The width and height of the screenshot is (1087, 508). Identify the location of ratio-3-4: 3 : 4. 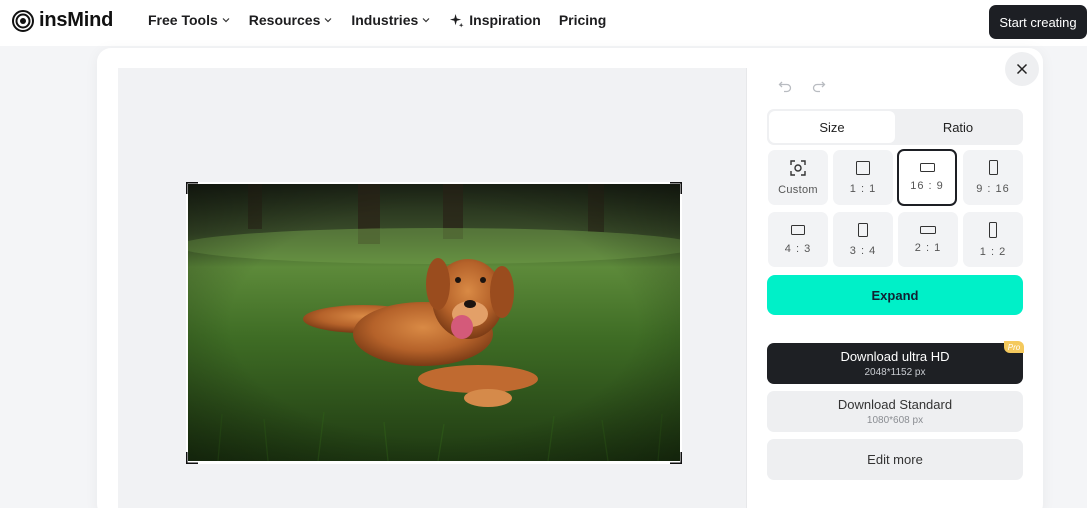
(863, 239).